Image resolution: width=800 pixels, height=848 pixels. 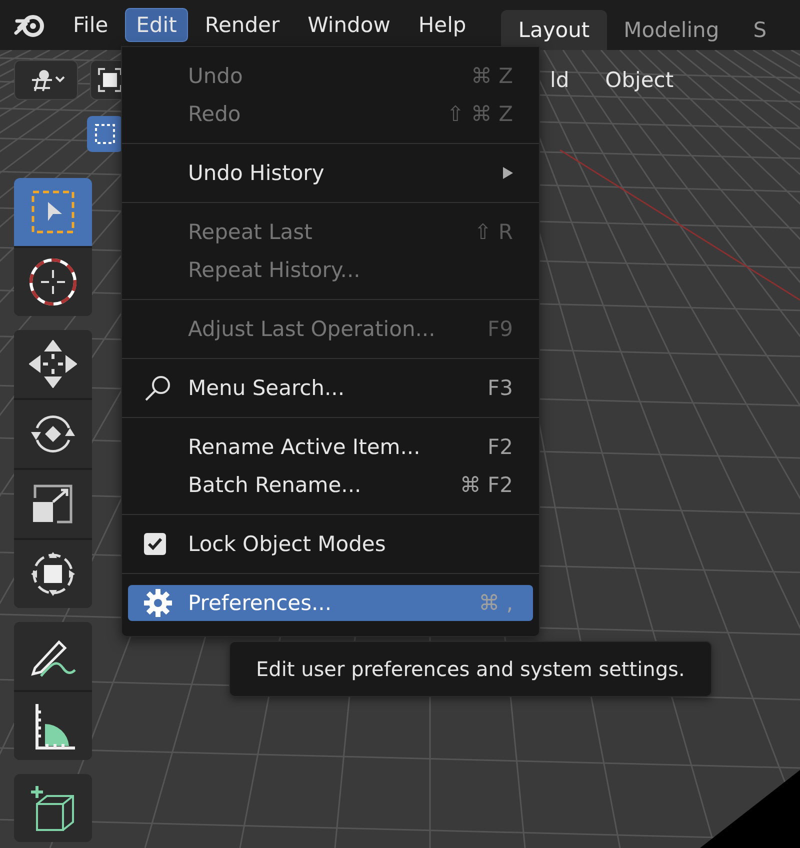 I want to click on shortcut-label: F2, so click(x=500, y=447).